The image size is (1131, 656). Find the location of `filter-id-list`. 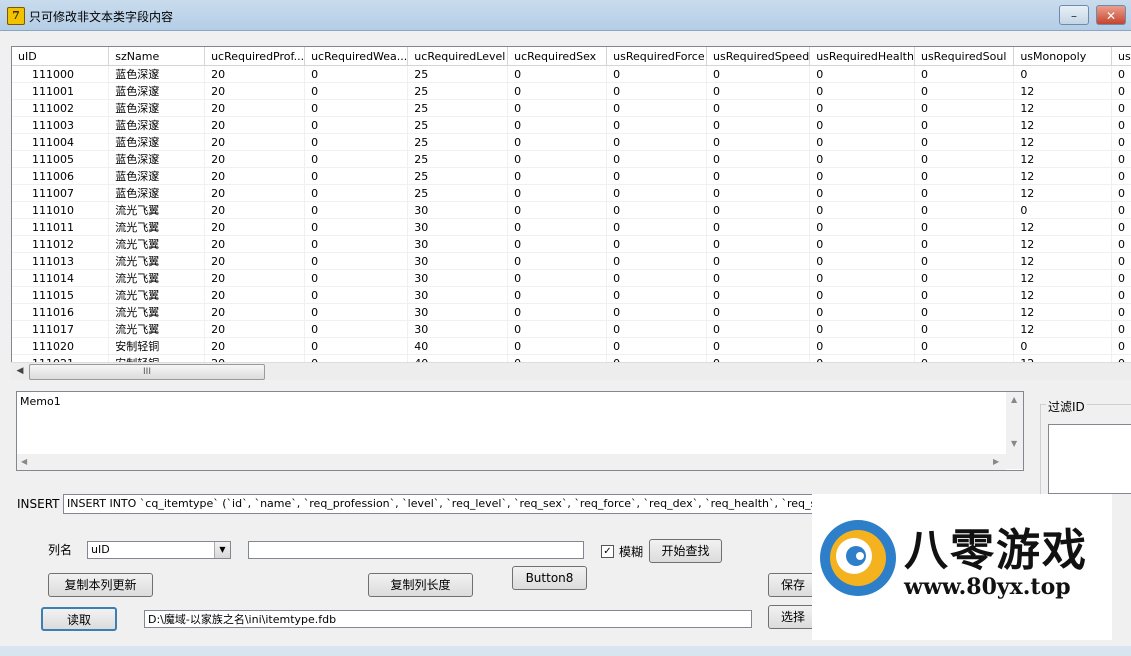

filter-id-list is located at coordinates (1089, 459).